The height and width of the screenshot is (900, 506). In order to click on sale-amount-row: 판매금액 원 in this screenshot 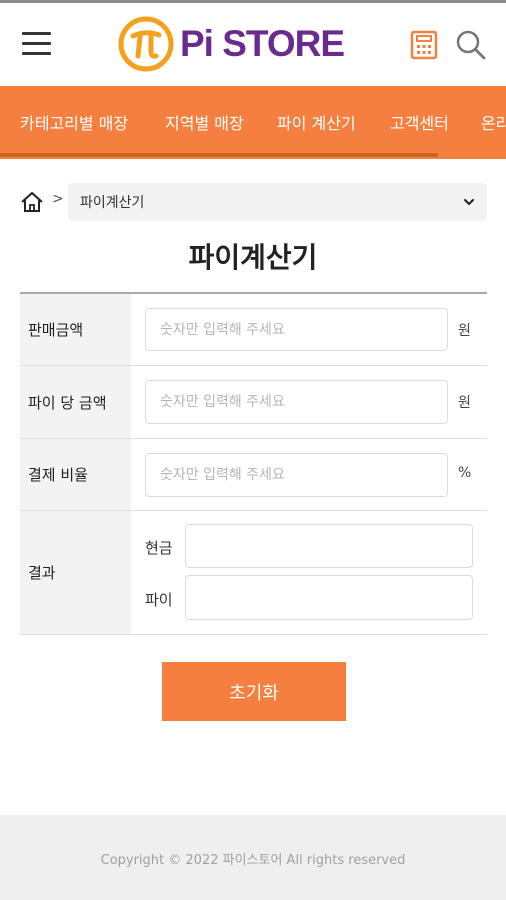, I will do `click(253, 330)`.